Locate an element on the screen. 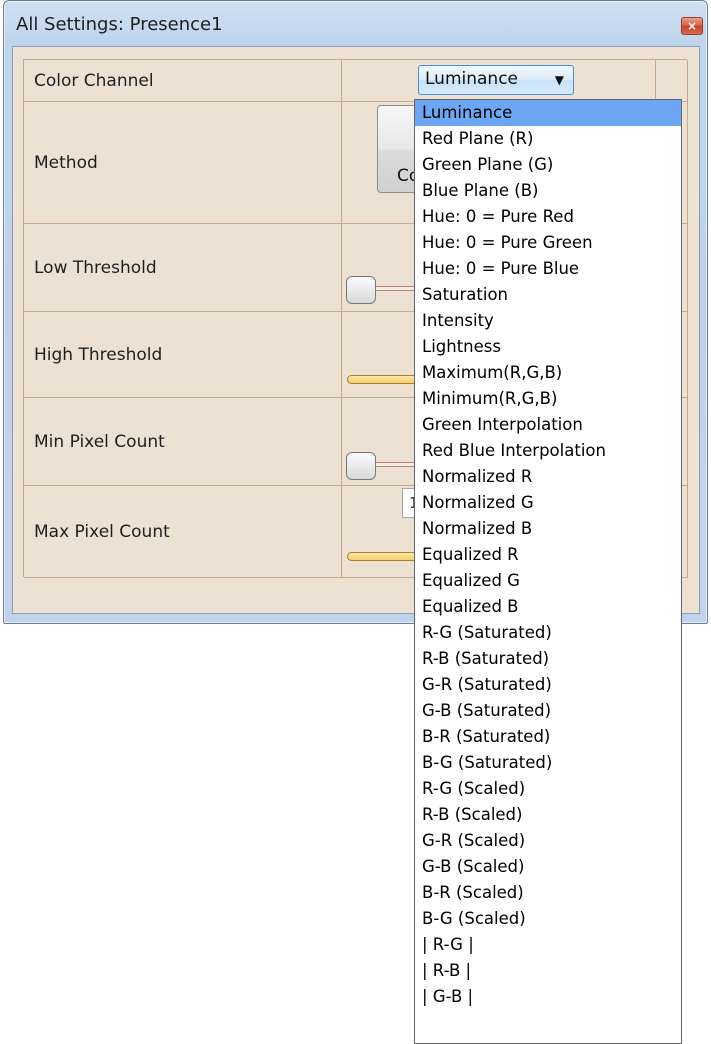  dropdown-option: Hue: 0 = Pure Green is located at coordinates (548, 243).